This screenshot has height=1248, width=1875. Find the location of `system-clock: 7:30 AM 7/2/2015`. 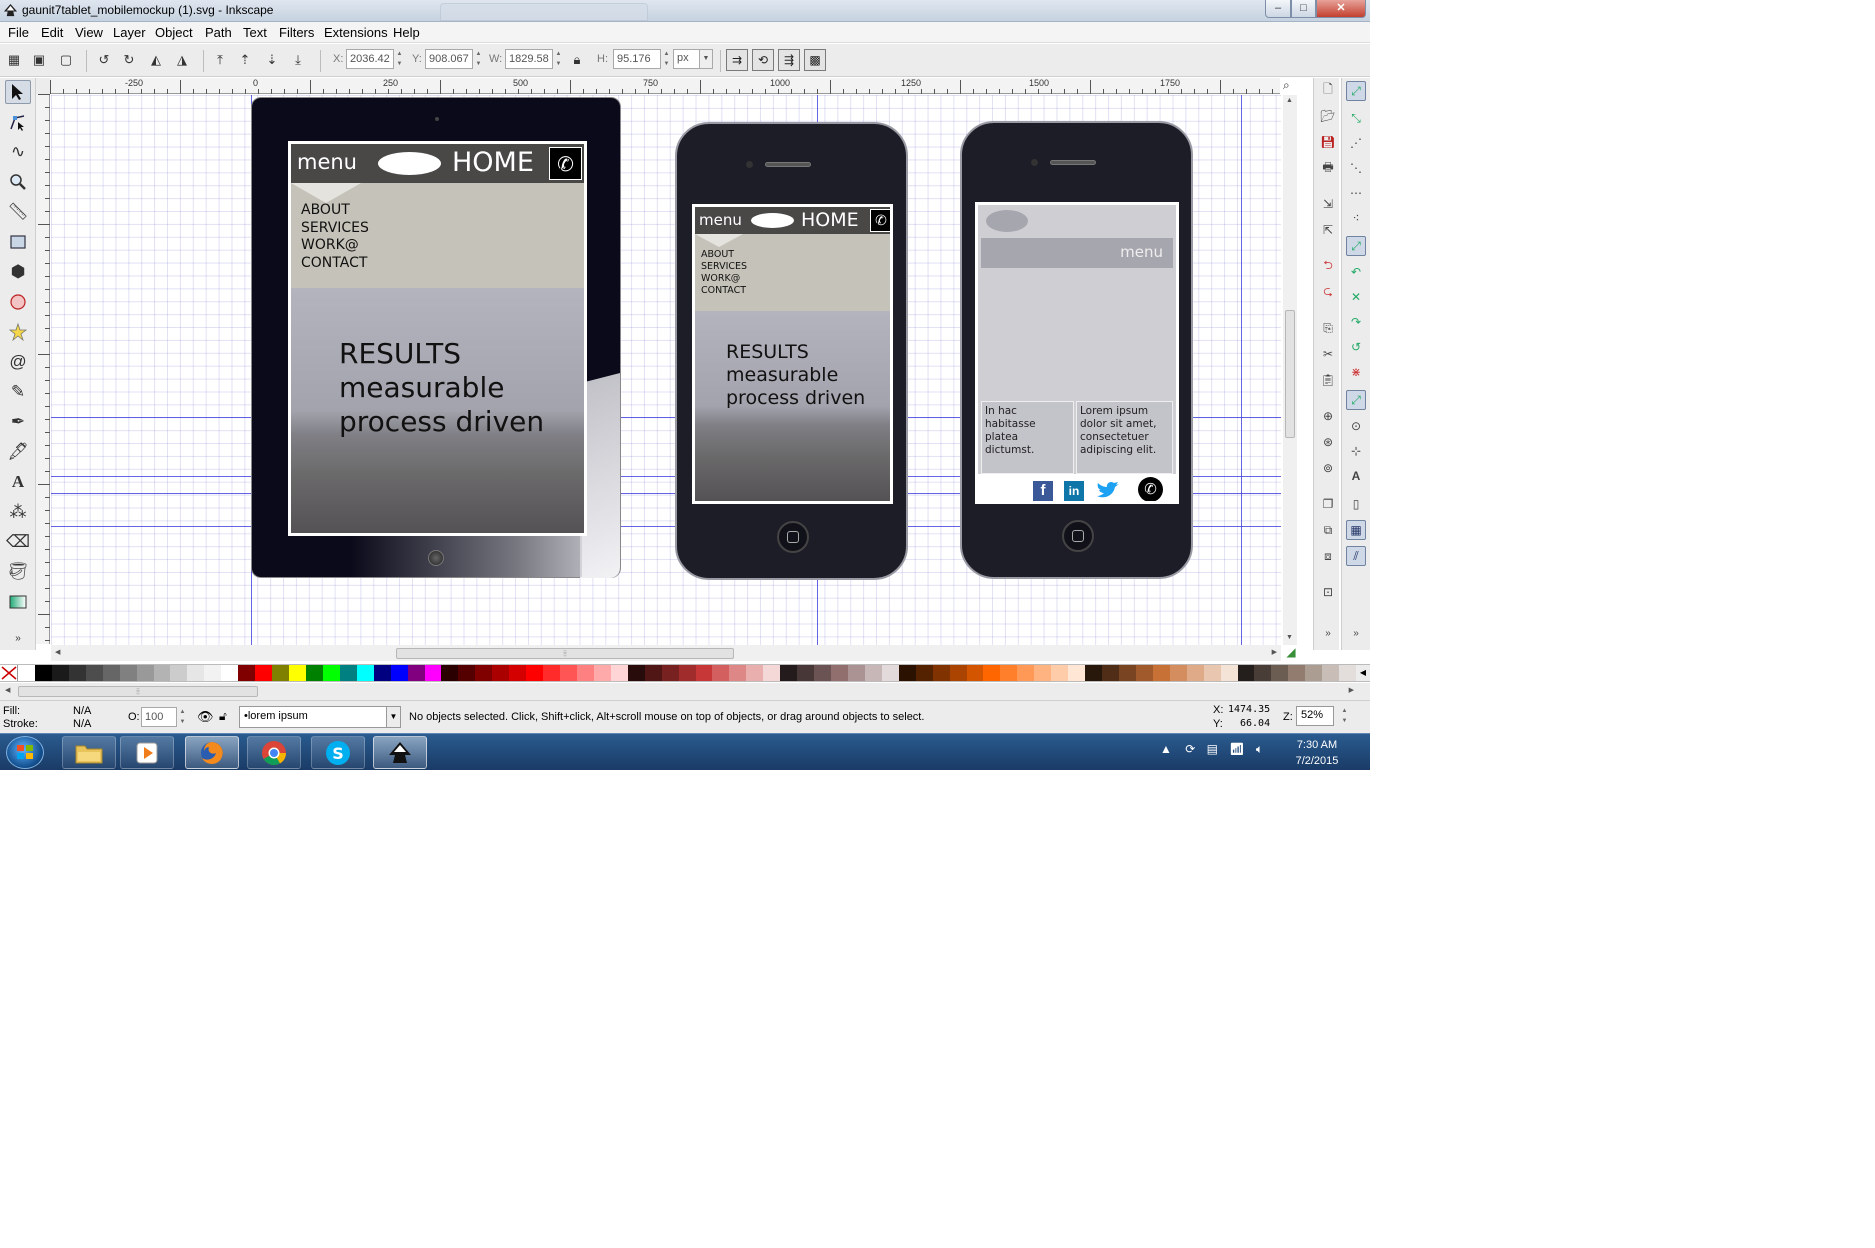

system-clock: 7:30 AM 7/2/2015 is located at coordinates (1317, 753).